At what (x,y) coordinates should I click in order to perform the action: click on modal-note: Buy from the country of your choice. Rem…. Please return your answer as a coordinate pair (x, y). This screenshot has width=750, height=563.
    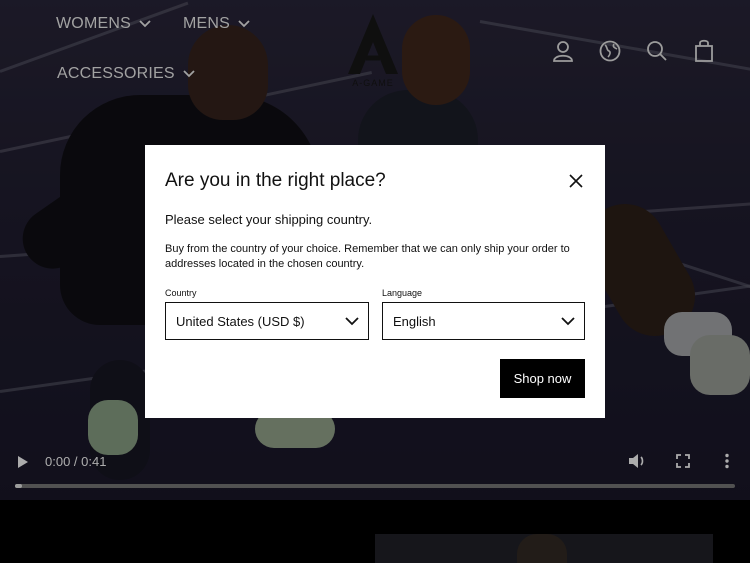
    Looking at the image, I should click on (367, 256).